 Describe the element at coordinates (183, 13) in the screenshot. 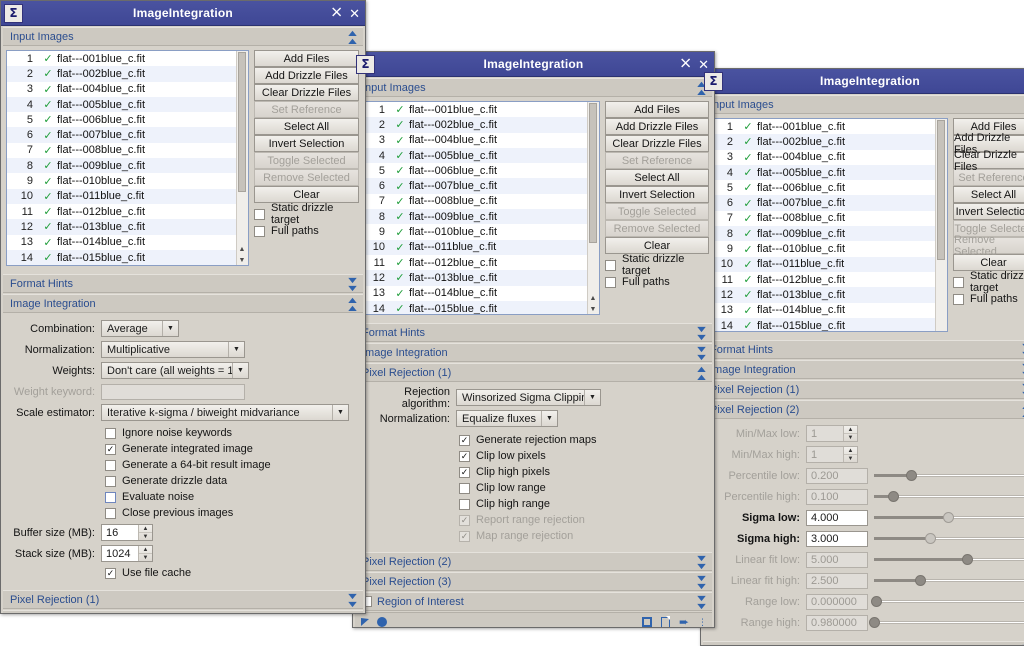

I see `titlebar-1: Σ ImageIntegration ⨉ ✕` at that location.